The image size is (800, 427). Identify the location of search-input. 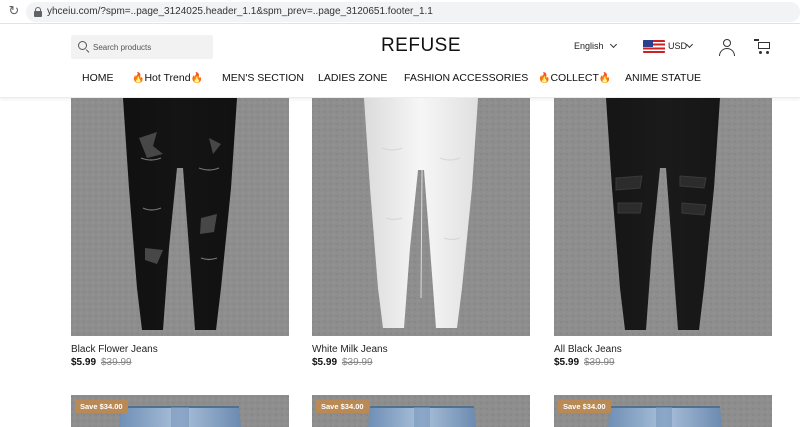
(150, 47).